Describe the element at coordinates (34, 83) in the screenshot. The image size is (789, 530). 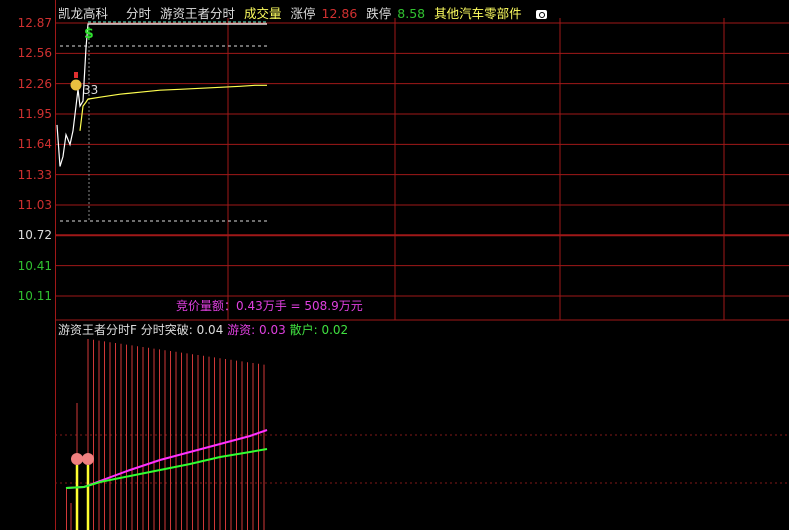
I see `price-tick: 12.26` at that location.